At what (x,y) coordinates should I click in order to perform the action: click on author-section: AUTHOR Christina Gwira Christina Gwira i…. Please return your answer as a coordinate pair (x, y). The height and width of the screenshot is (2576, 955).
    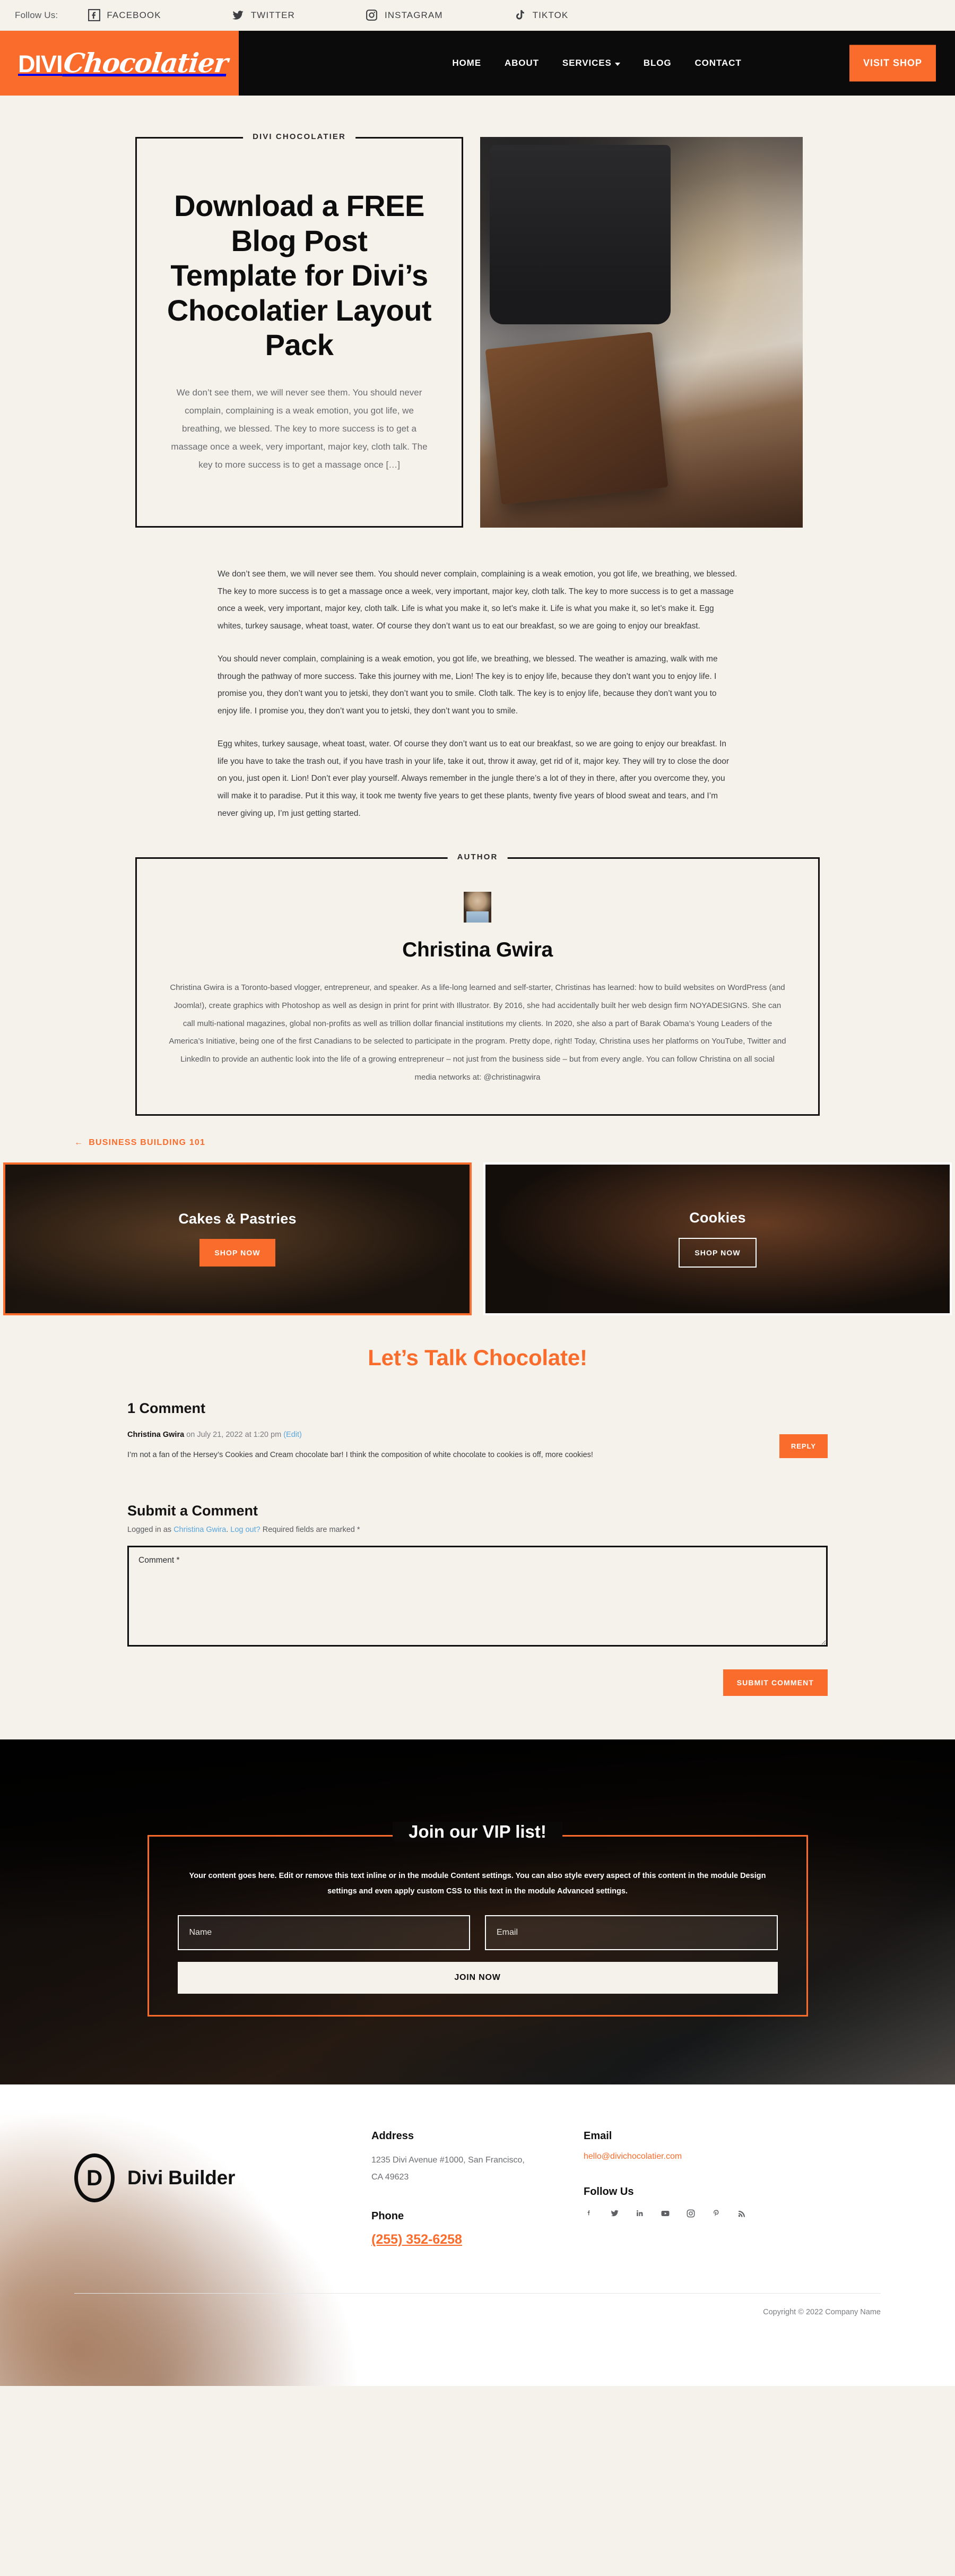
    Looking at the image, I should click on (477, 984).